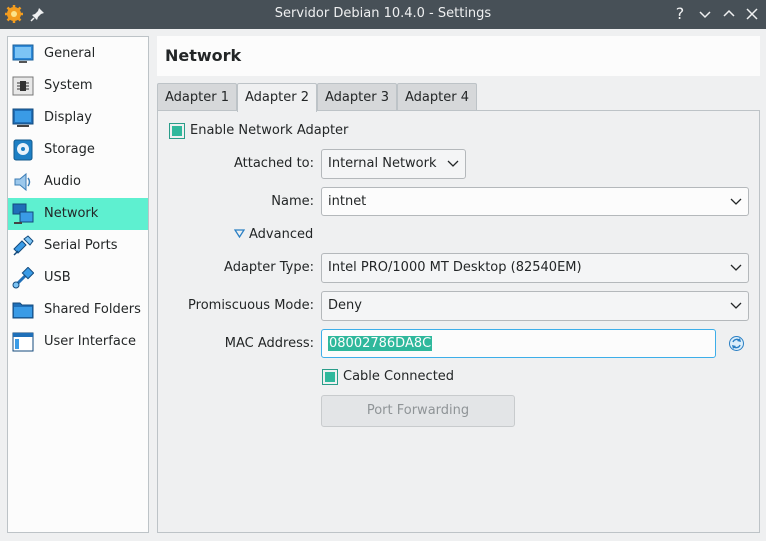 The image size is (766, 541). I want to click on attached-to-dropdown: Internal Network, so click(393, 164).